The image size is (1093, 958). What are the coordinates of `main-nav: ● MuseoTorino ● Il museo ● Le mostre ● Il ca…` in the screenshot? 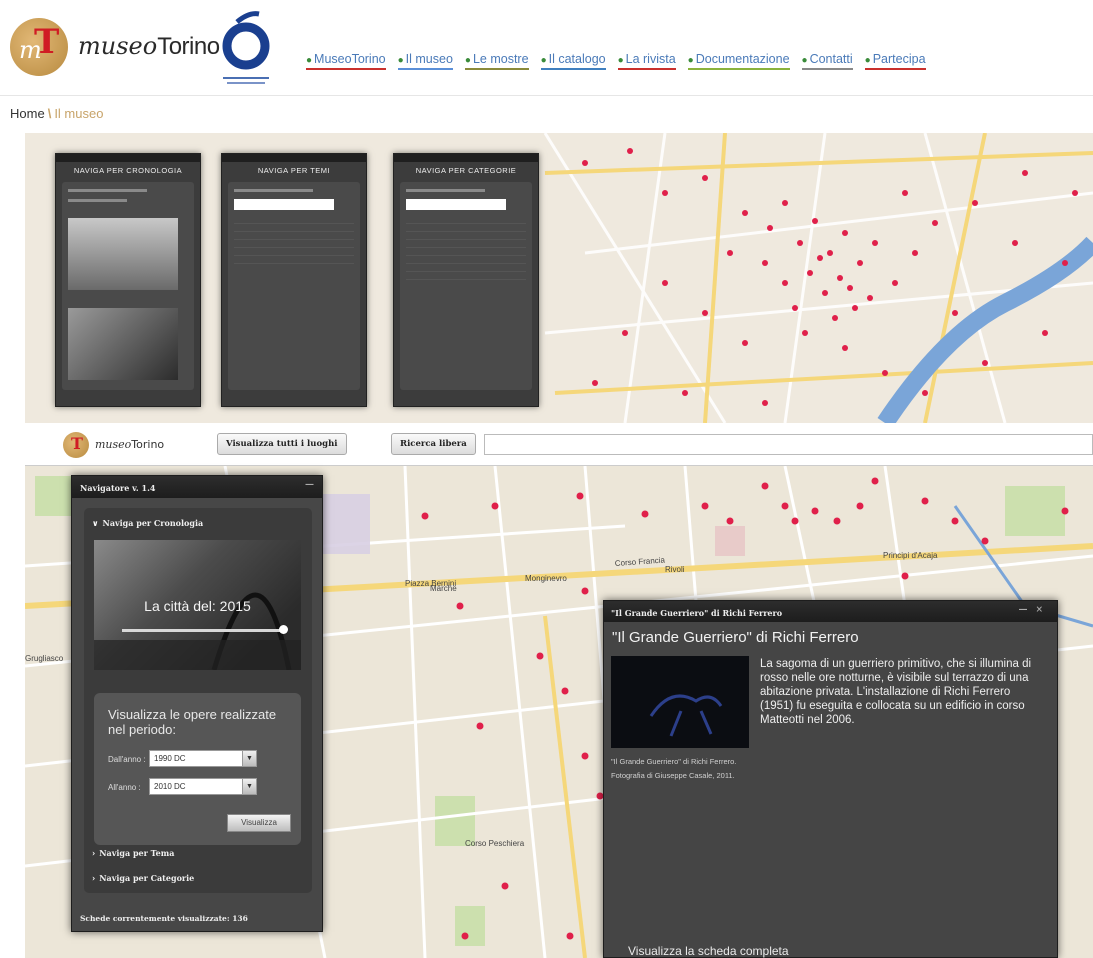 It's located at (616, 61).